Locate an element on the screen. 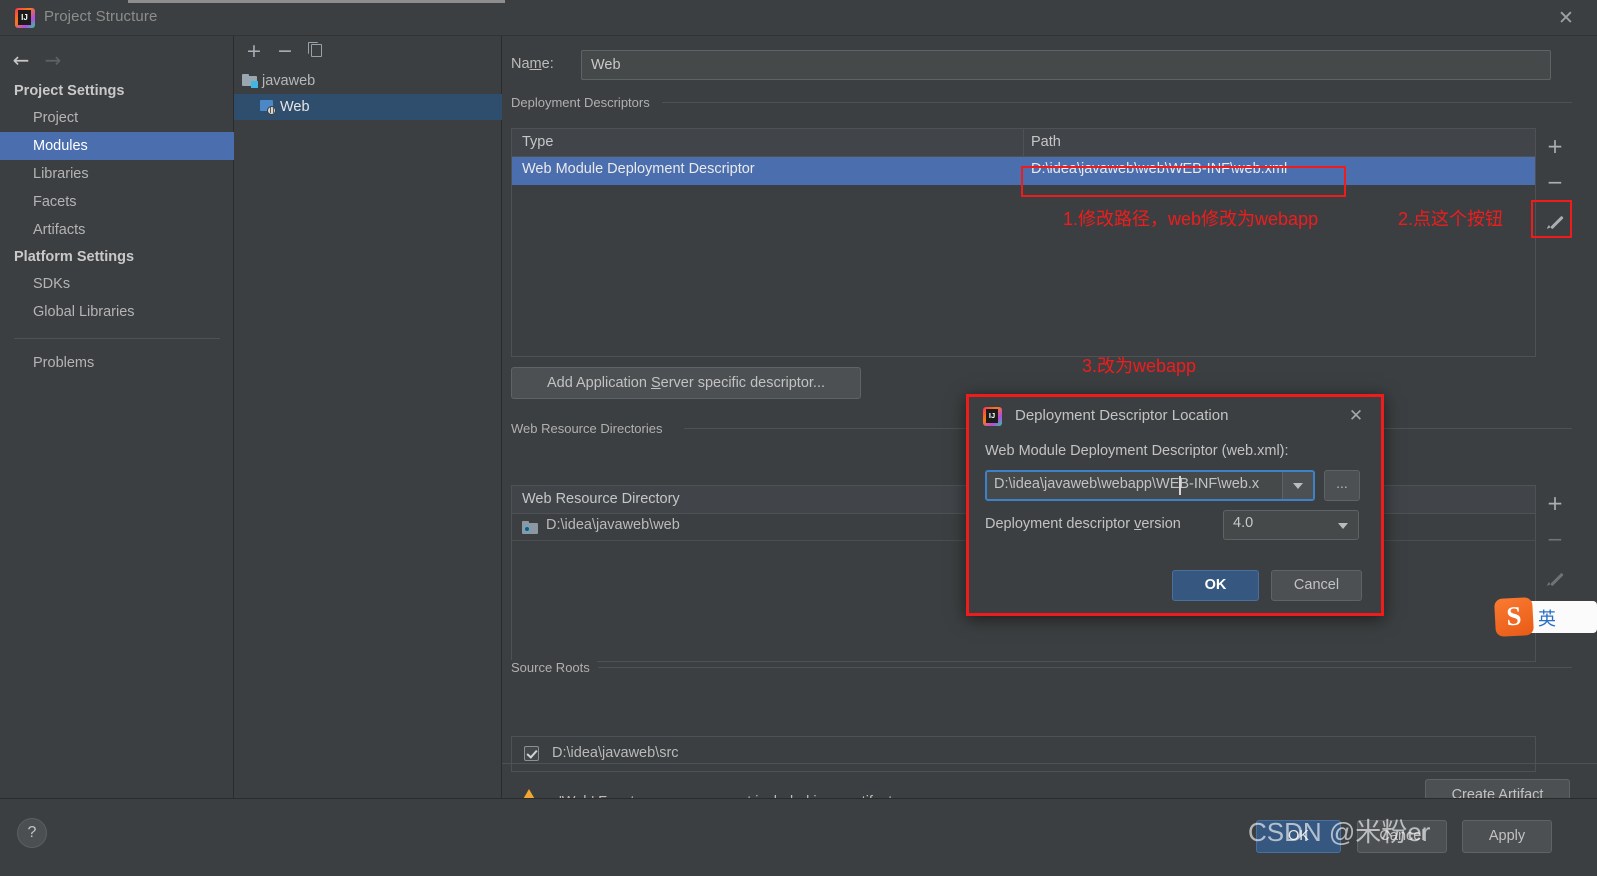 The height and width of the screenshot is (876, 1597). column-header-type: Type is located at coordinates (538, 142).